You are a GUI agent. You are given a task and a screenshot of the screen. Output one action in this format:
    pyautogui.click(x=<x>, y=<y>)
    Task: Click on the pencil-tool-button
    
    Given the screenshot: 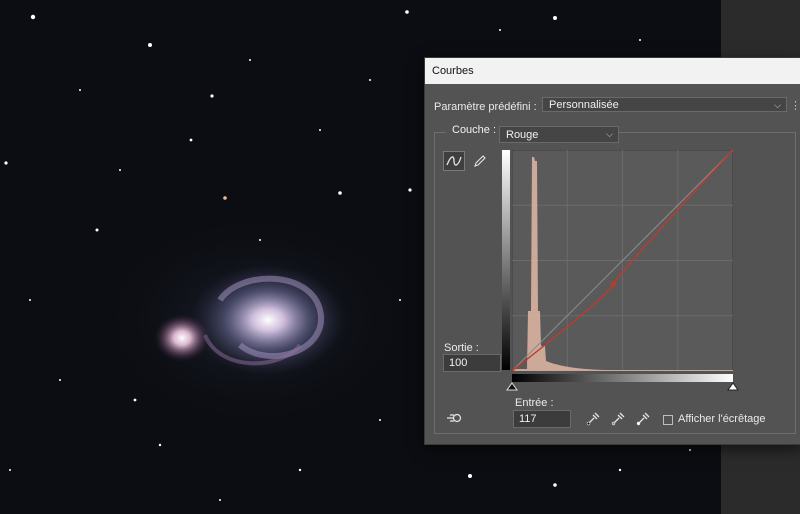 What is the action you would take?
    pyautogui.click(x=480, y=161)
    